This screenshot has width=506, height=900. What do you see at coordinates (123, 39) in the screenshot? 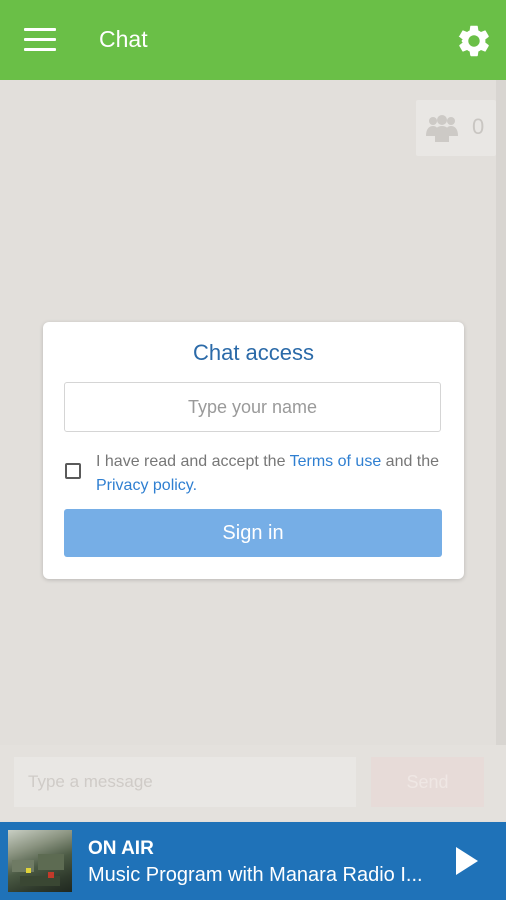
I see `page-title: Chat` at bounding box center [123, 39].